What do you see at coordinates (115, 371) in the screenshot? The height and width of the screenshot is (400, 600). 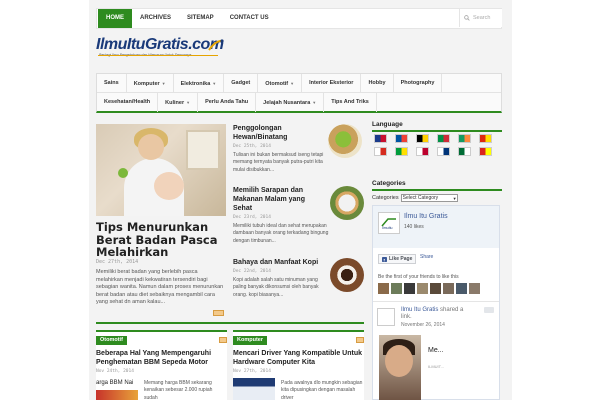 I see `section-post-date: Nov 24th, 2014` at bounding box center [115, 371].